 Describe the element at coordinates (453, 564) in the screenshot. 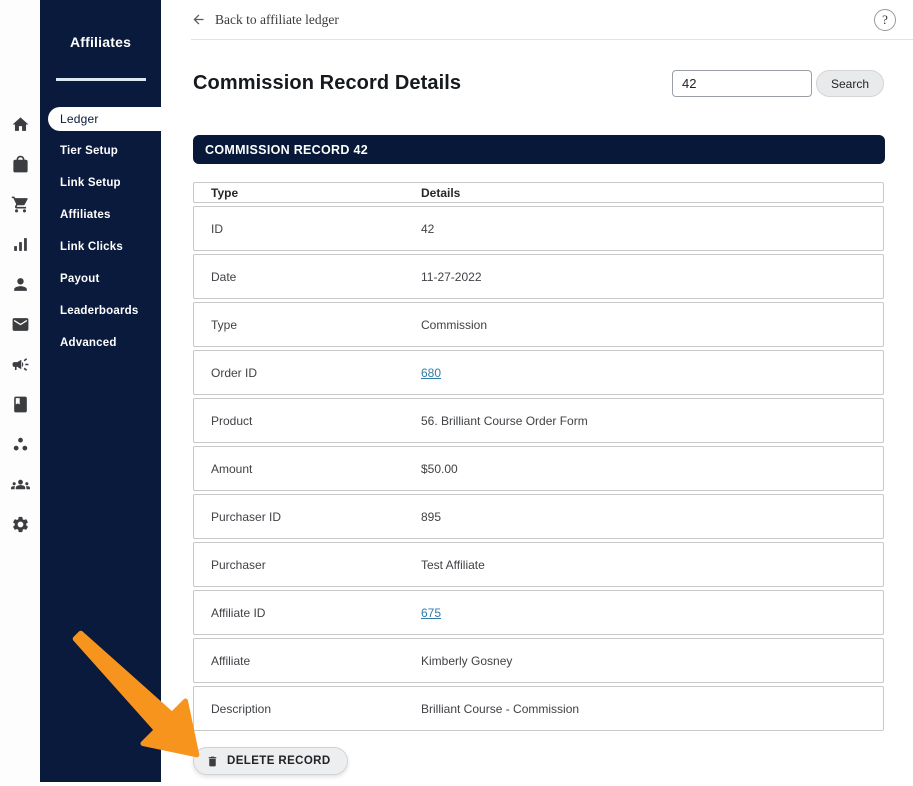

I see `row-value: Test Affiliate` at that location.